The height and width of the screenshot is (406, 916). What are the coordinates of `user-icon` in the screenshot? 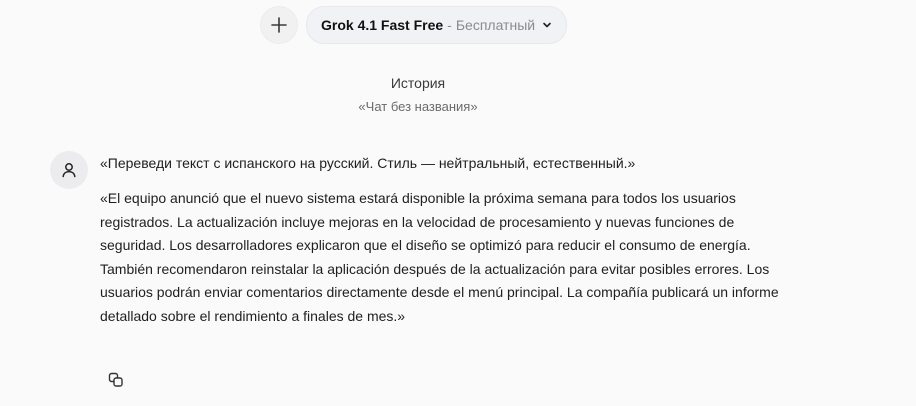 It's located at (69, 170).